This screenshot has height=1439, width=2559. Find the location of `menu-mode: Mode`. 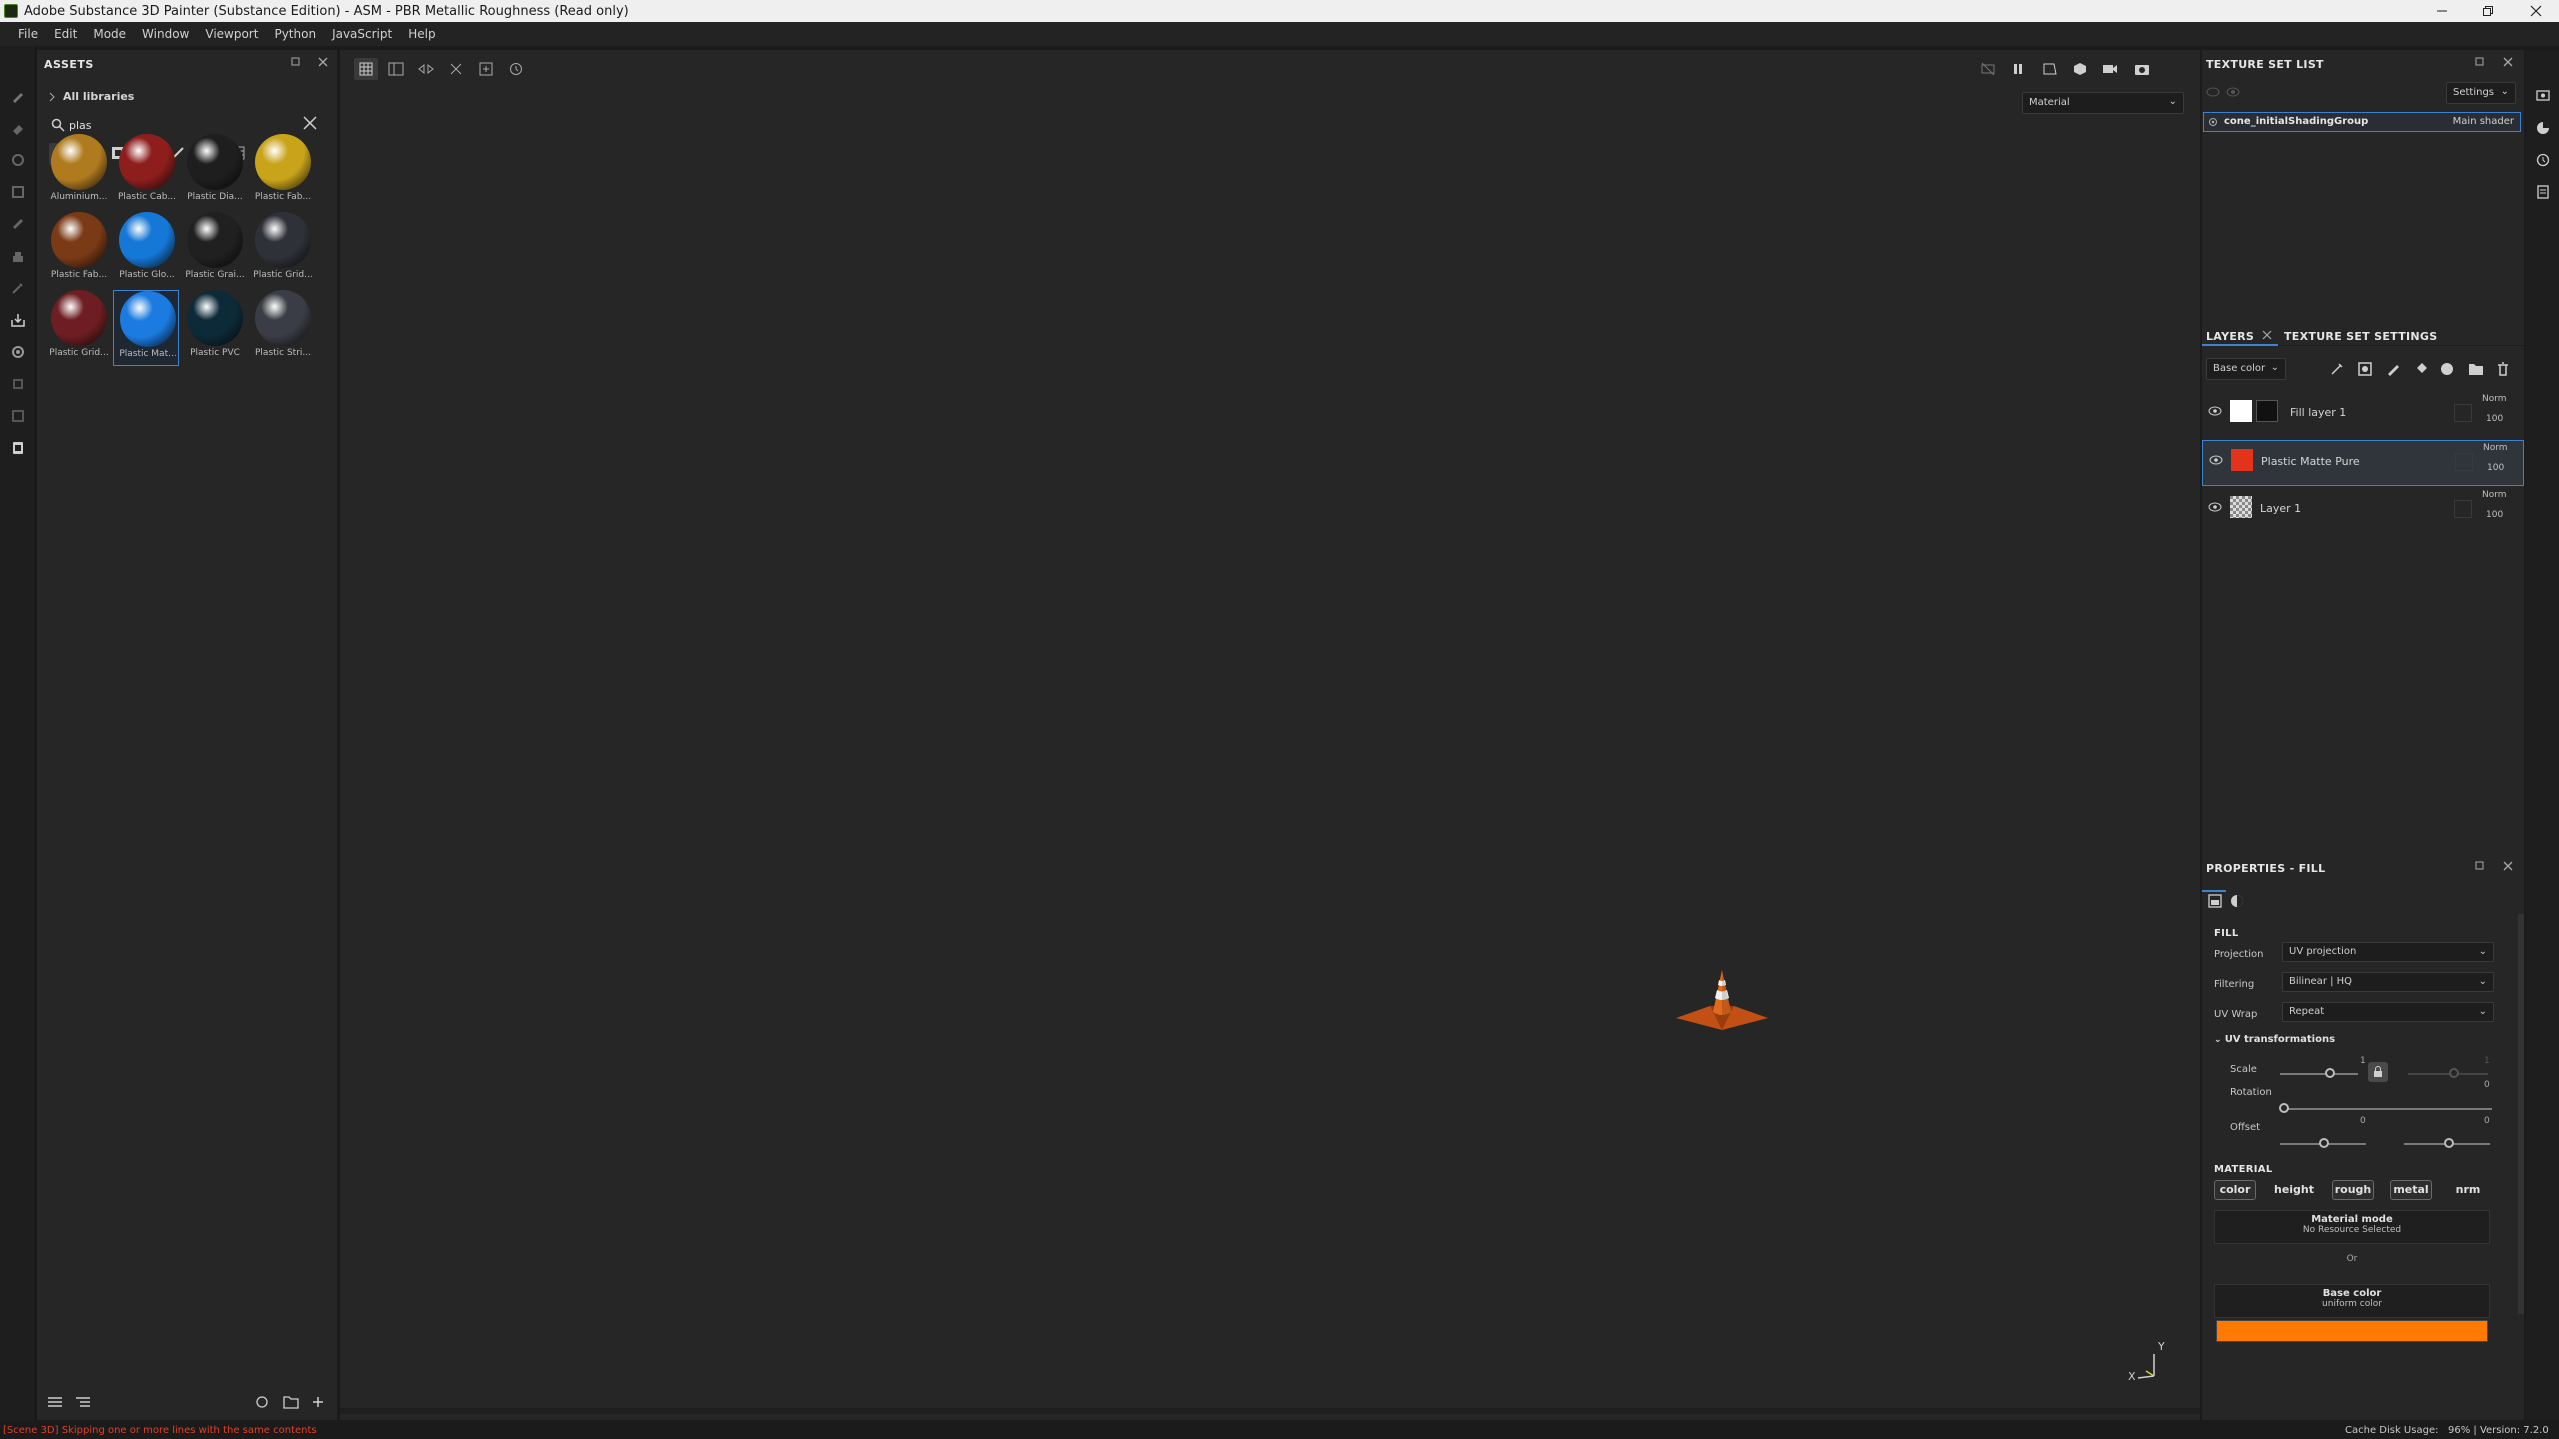

menu-mode: Mode is located at coordinates (109, 34).